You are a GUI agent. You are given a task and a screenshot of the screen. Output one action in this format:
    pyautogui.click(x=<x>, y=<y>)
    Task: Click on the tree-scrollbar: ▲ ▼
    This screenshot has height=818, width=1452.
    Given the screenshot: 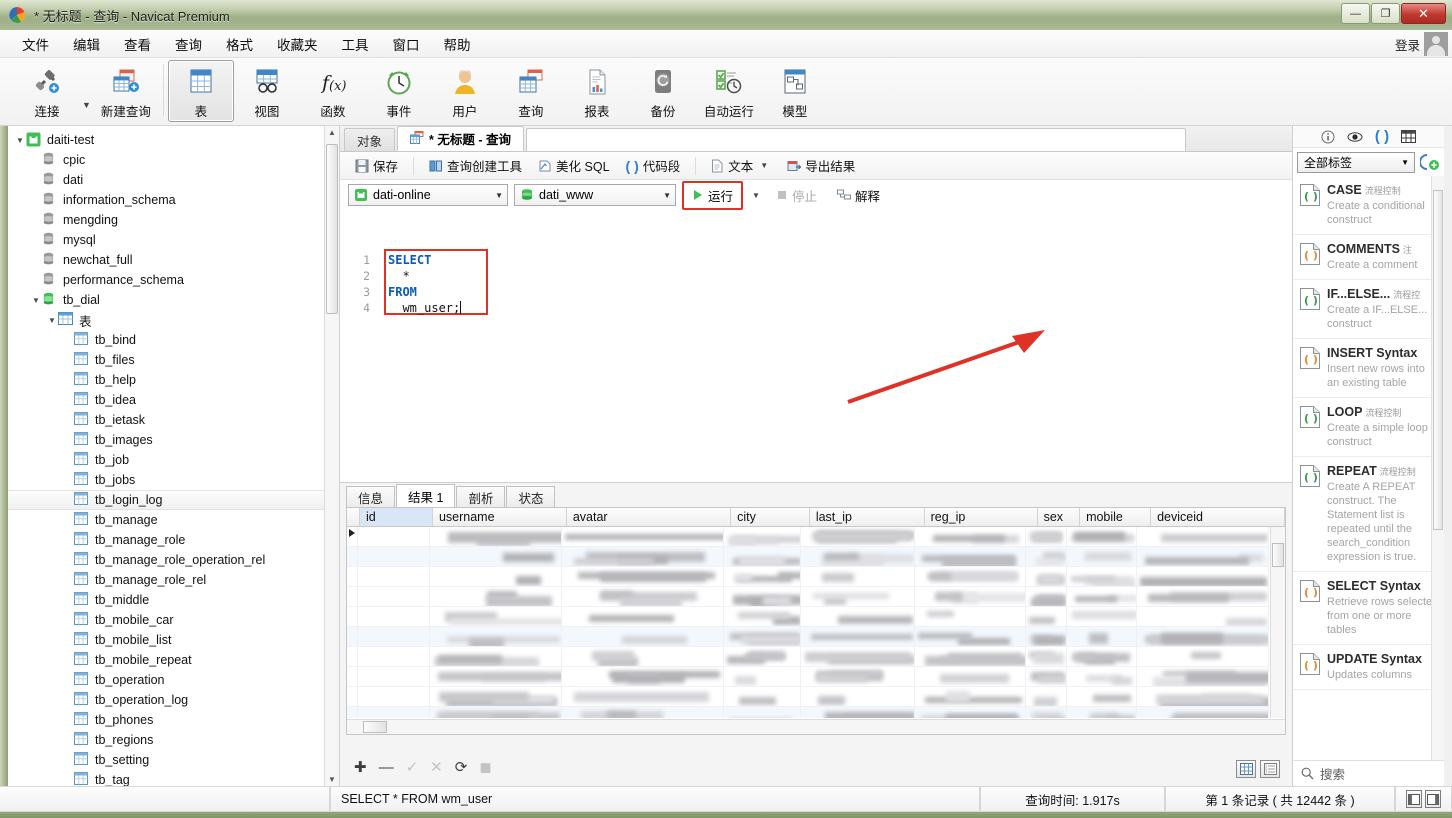 What is the action you would take?
    pyautogui.click(x=331, y=456)
    